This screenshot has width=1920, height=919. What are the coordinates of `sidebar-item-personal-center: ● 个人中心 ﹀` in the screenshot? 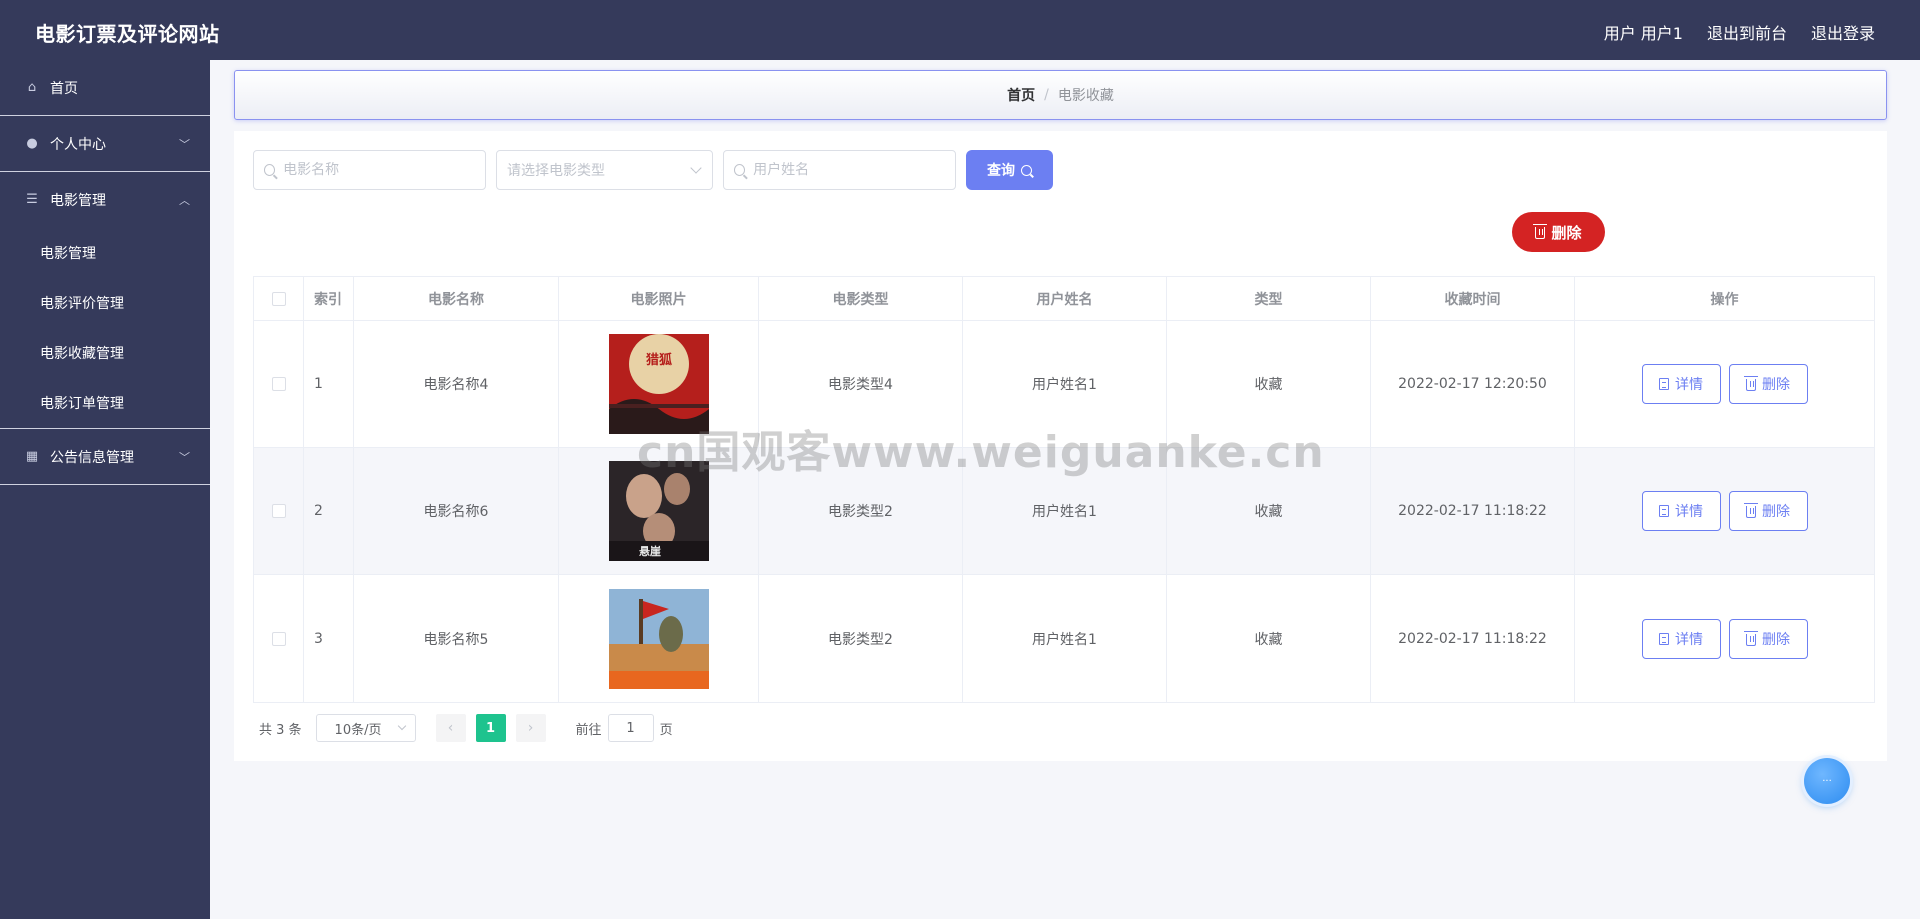 It's located at (105, 144).